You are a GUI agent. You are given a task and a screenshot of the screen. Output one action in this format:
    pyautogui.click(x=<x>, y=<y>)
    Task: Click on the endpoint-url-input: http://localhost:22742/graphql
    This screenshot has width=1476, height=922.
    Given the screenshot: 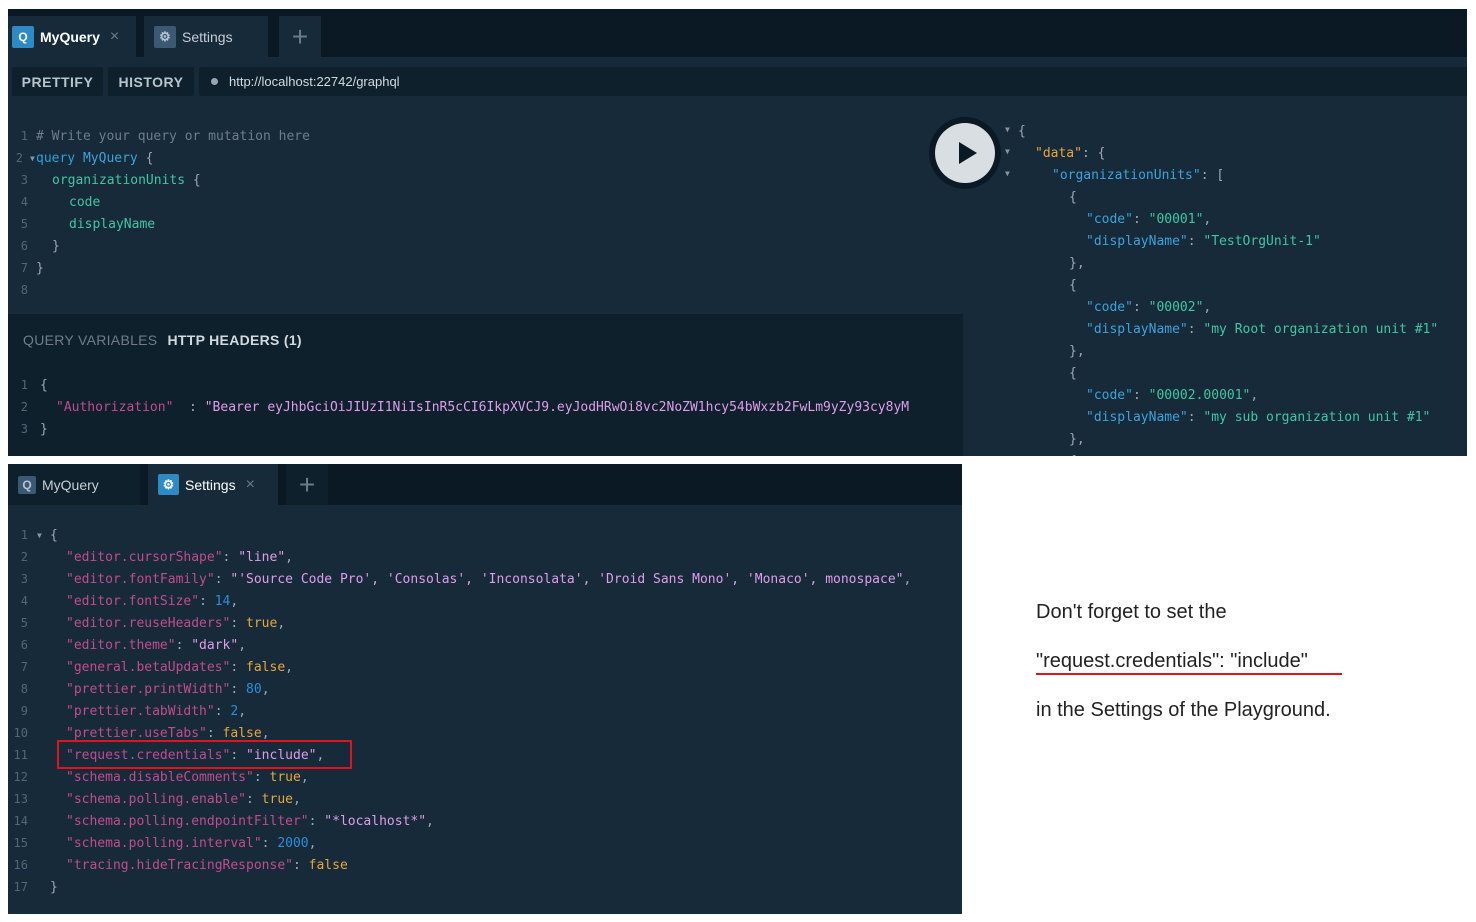 What is the action you would take?
    pyautogui.click(x=833, y=81)
    